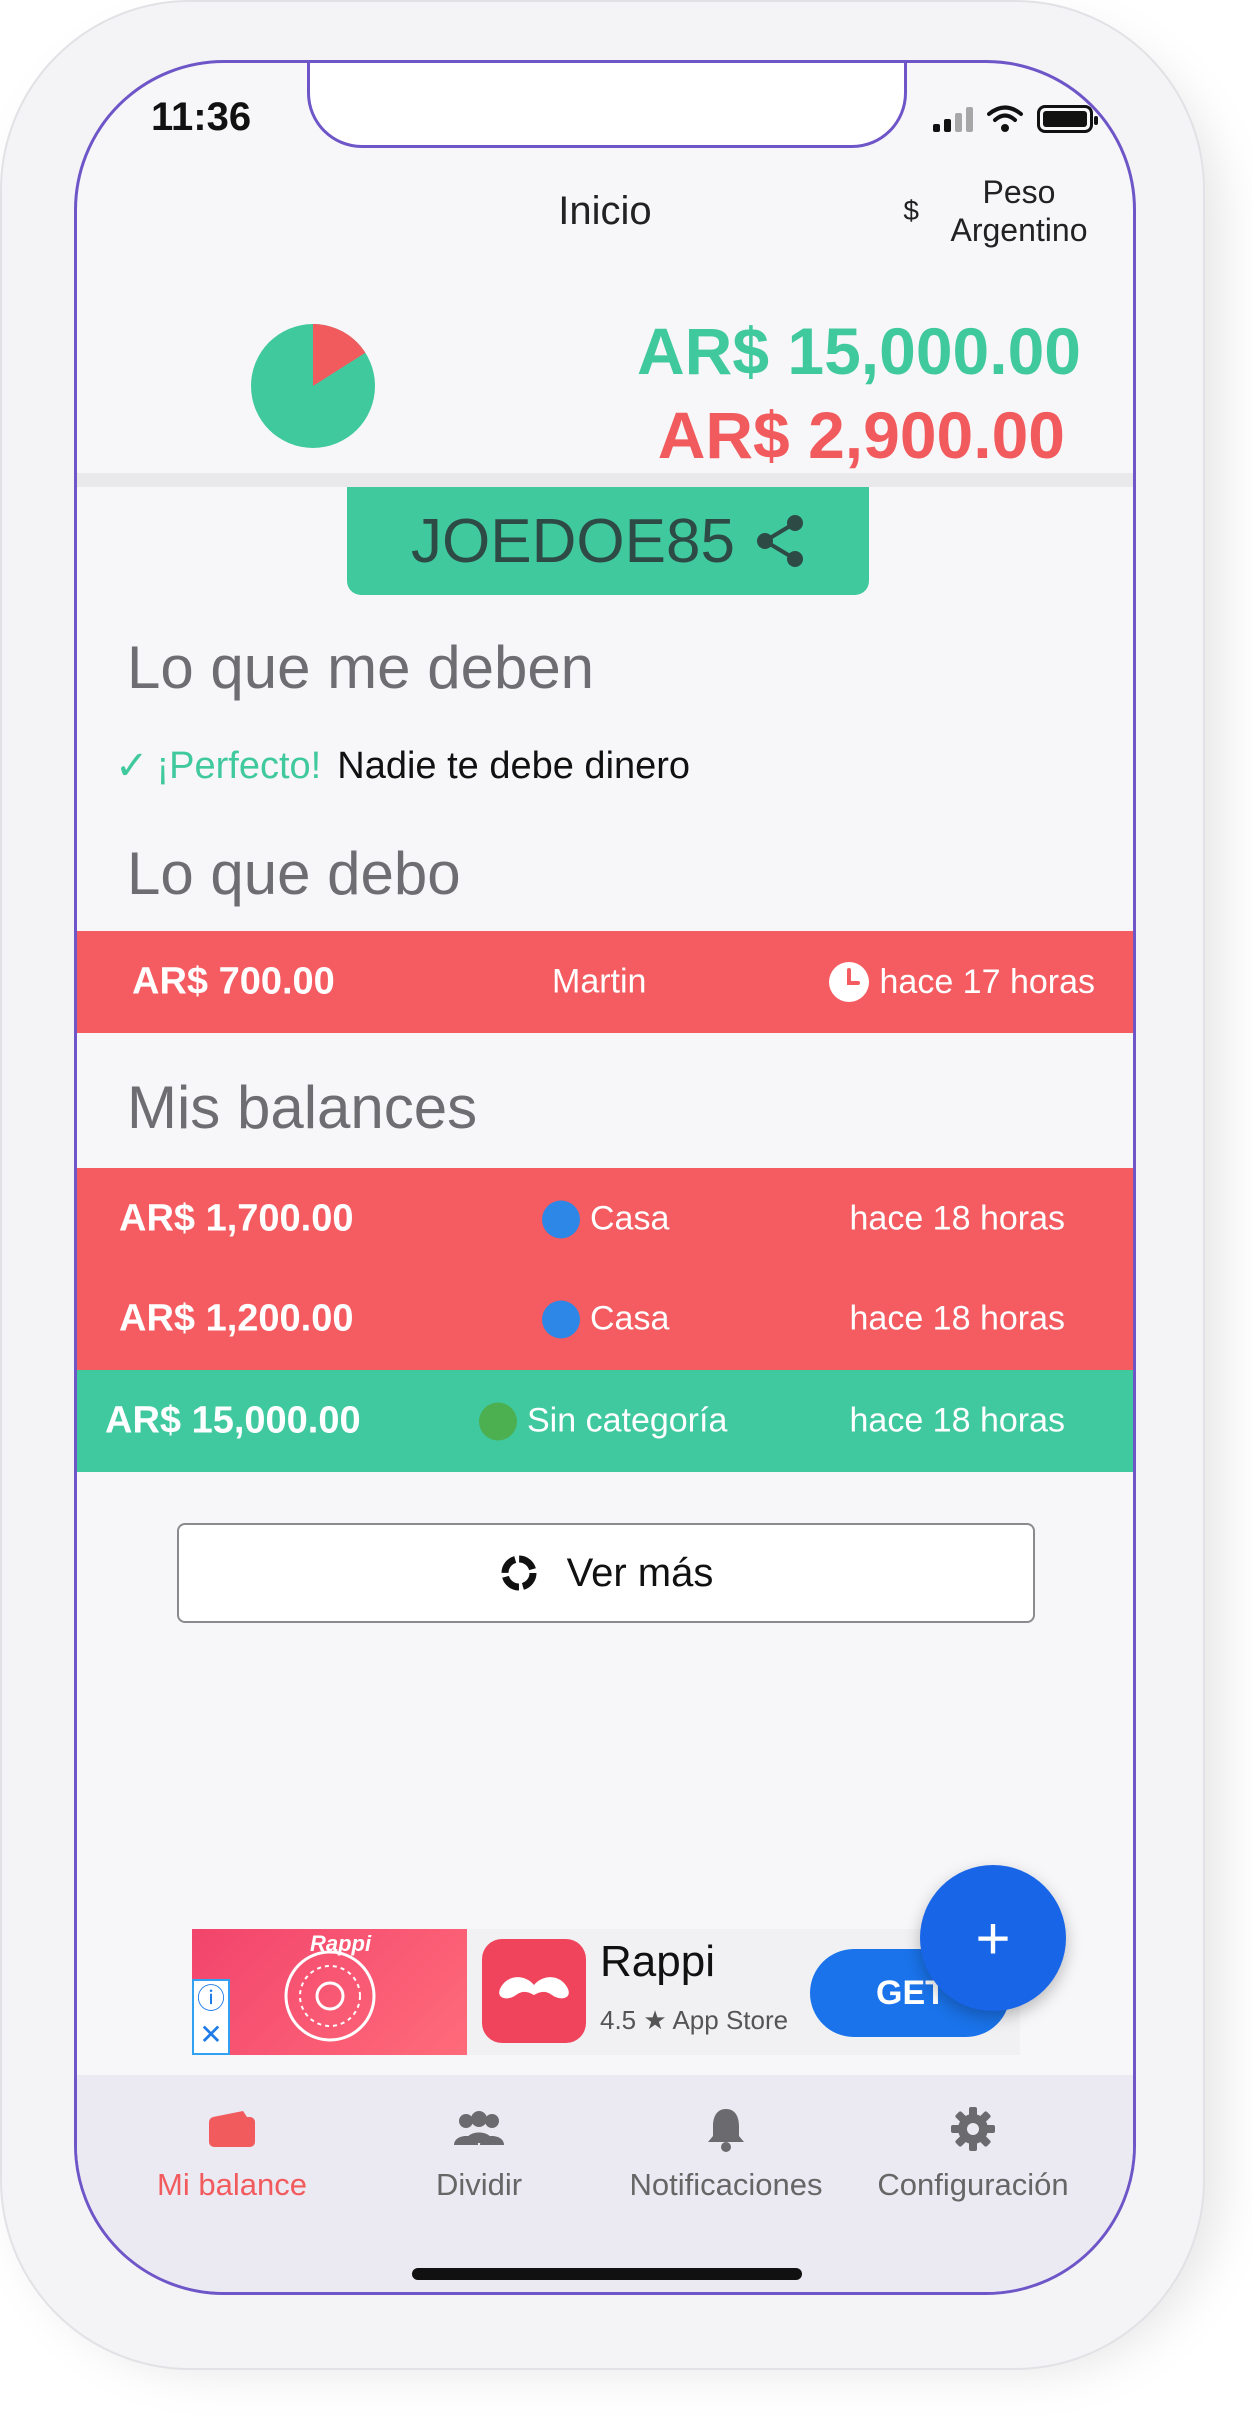 The image size is (1252, 2422). What do you see at coordinates (657, 1961) in the screenshot?
I see `ad-app-name: Rappi` at bounding box center [657, 1961].